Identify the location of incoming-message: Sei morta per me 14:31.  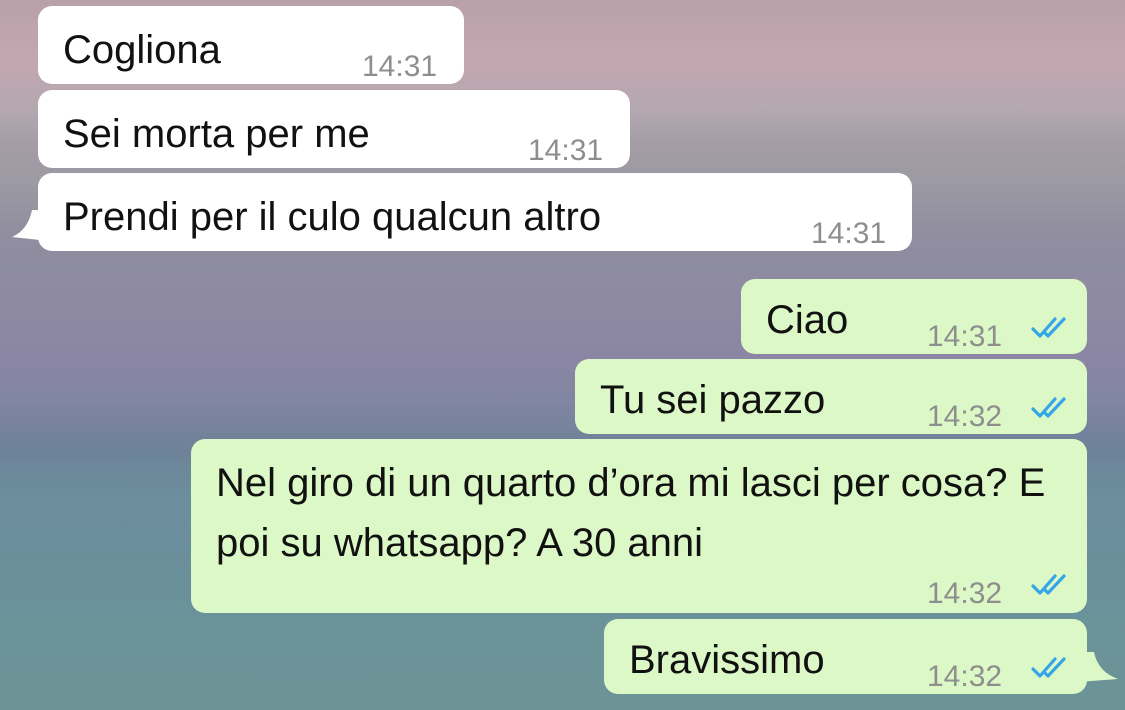
(334, 129).